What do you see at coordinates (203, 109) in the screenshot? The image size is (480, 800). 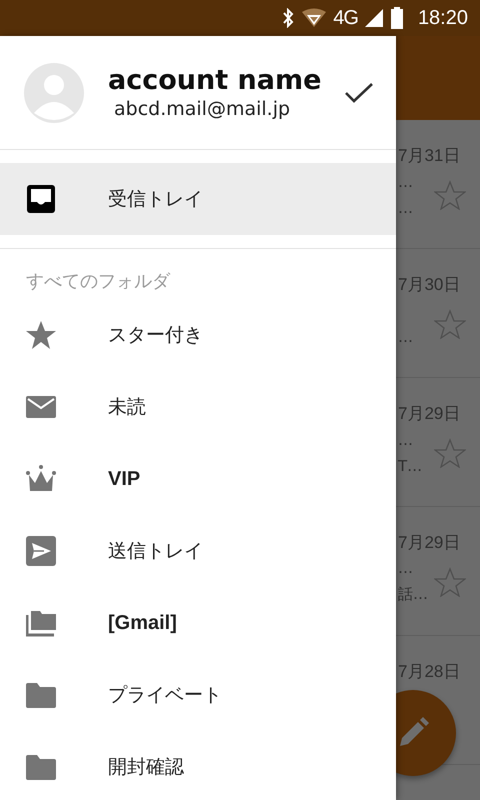 I see `account-email: abcd.mail@mail.jp` at bounding box center [203, 109].